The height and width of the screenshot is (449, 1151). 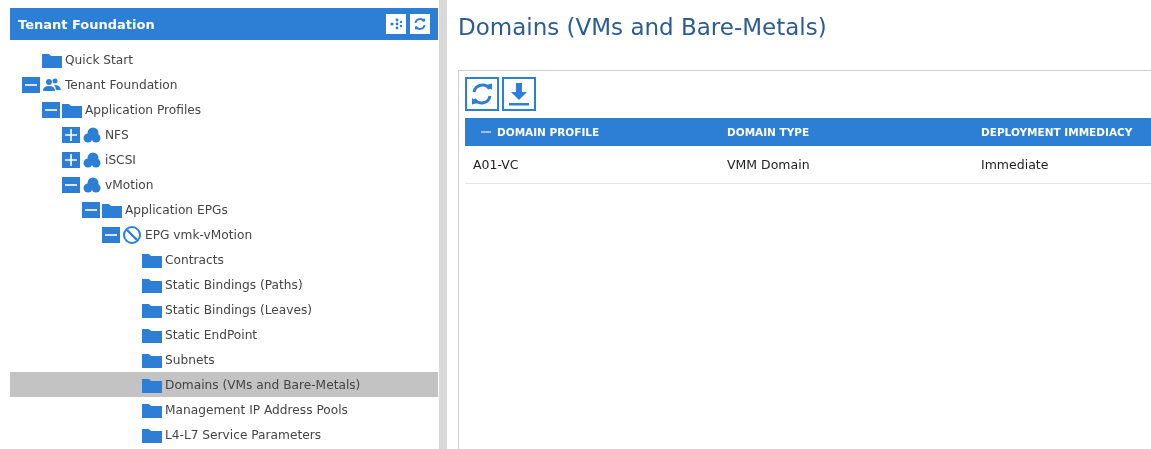 I want to click on download-button, so click(x=519, y=94).